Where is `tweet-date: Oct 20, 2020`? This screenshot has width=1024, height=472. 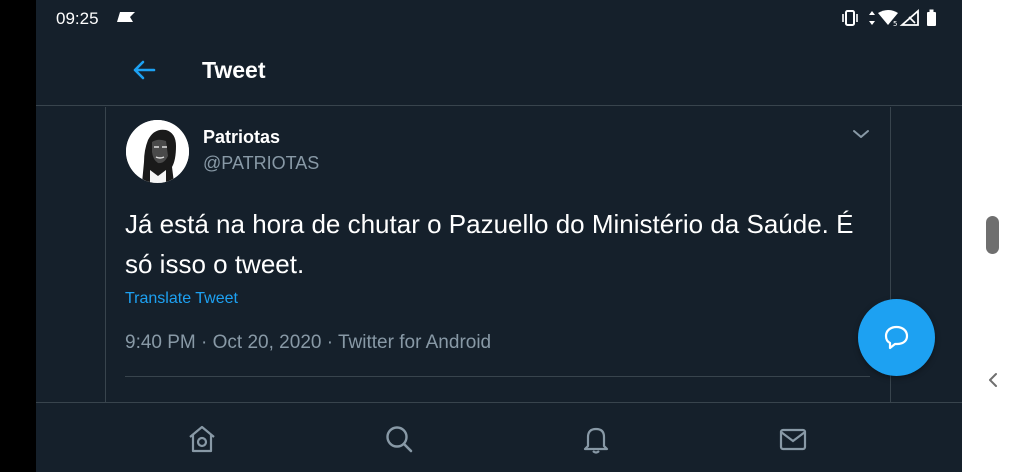
tweet-date: Oct 20, 2020 is located at coordinates (267, 342).